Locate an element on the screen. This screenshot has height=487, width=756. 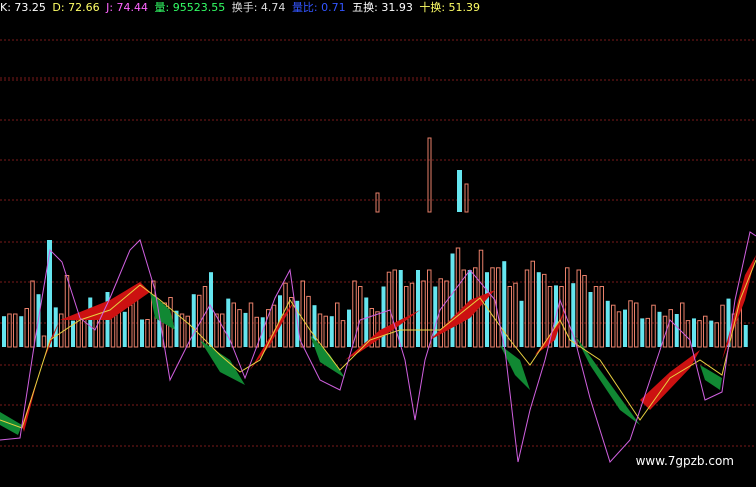
volume-ratio-value: 量比: 0.71 is located at coordinates (318, 7).